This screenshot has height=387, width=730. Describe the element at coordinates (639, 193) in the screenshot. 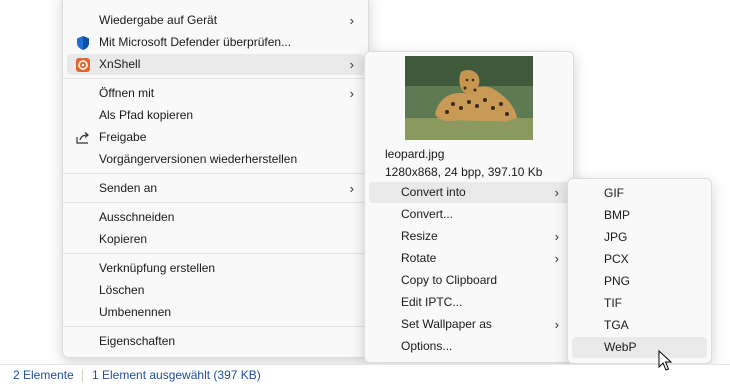

I see `format-gif: GIF` at that location.